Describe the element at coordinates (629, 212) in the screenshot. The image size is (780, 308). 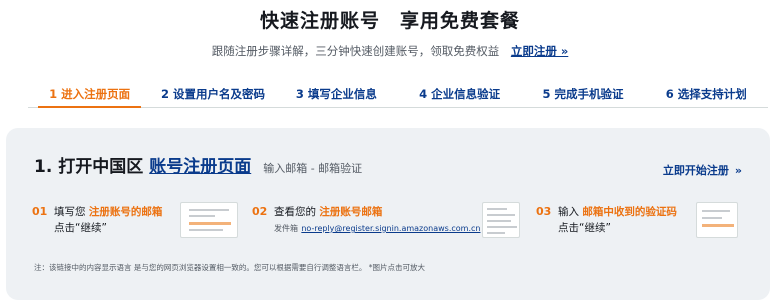
I see `substep-highlight: 邮箱中收到的验证码` at that location.